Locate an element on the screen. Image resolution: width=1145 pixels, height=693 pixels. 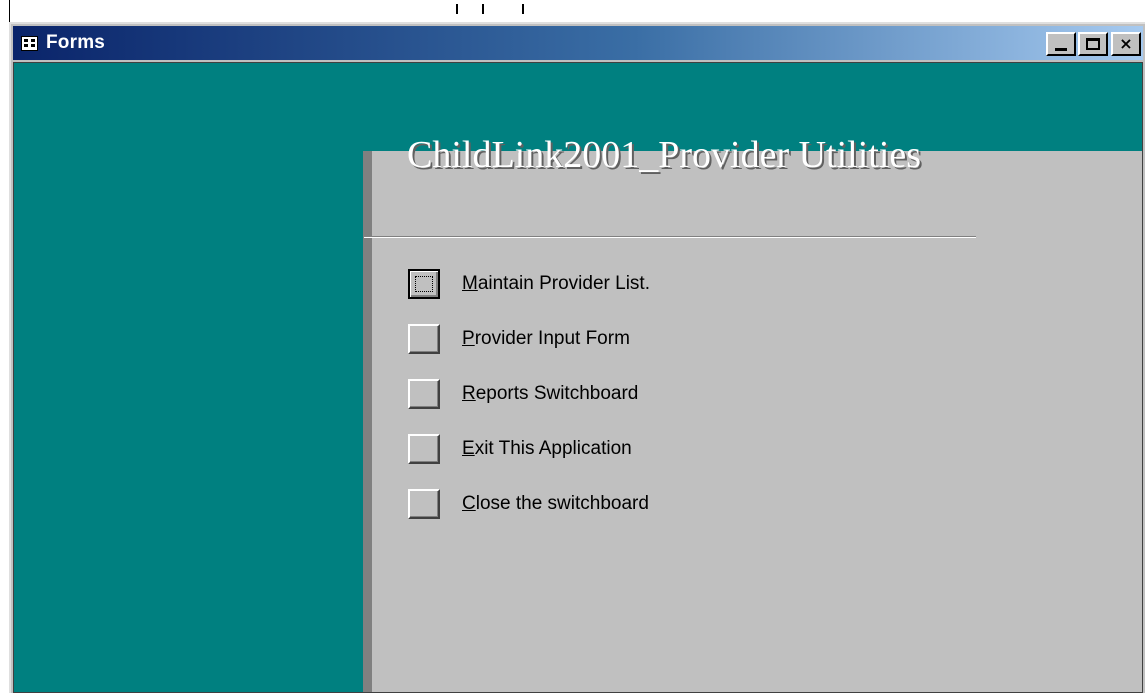
menu-item-exit-application: Exit This Application is located at coordinates (529, 448).